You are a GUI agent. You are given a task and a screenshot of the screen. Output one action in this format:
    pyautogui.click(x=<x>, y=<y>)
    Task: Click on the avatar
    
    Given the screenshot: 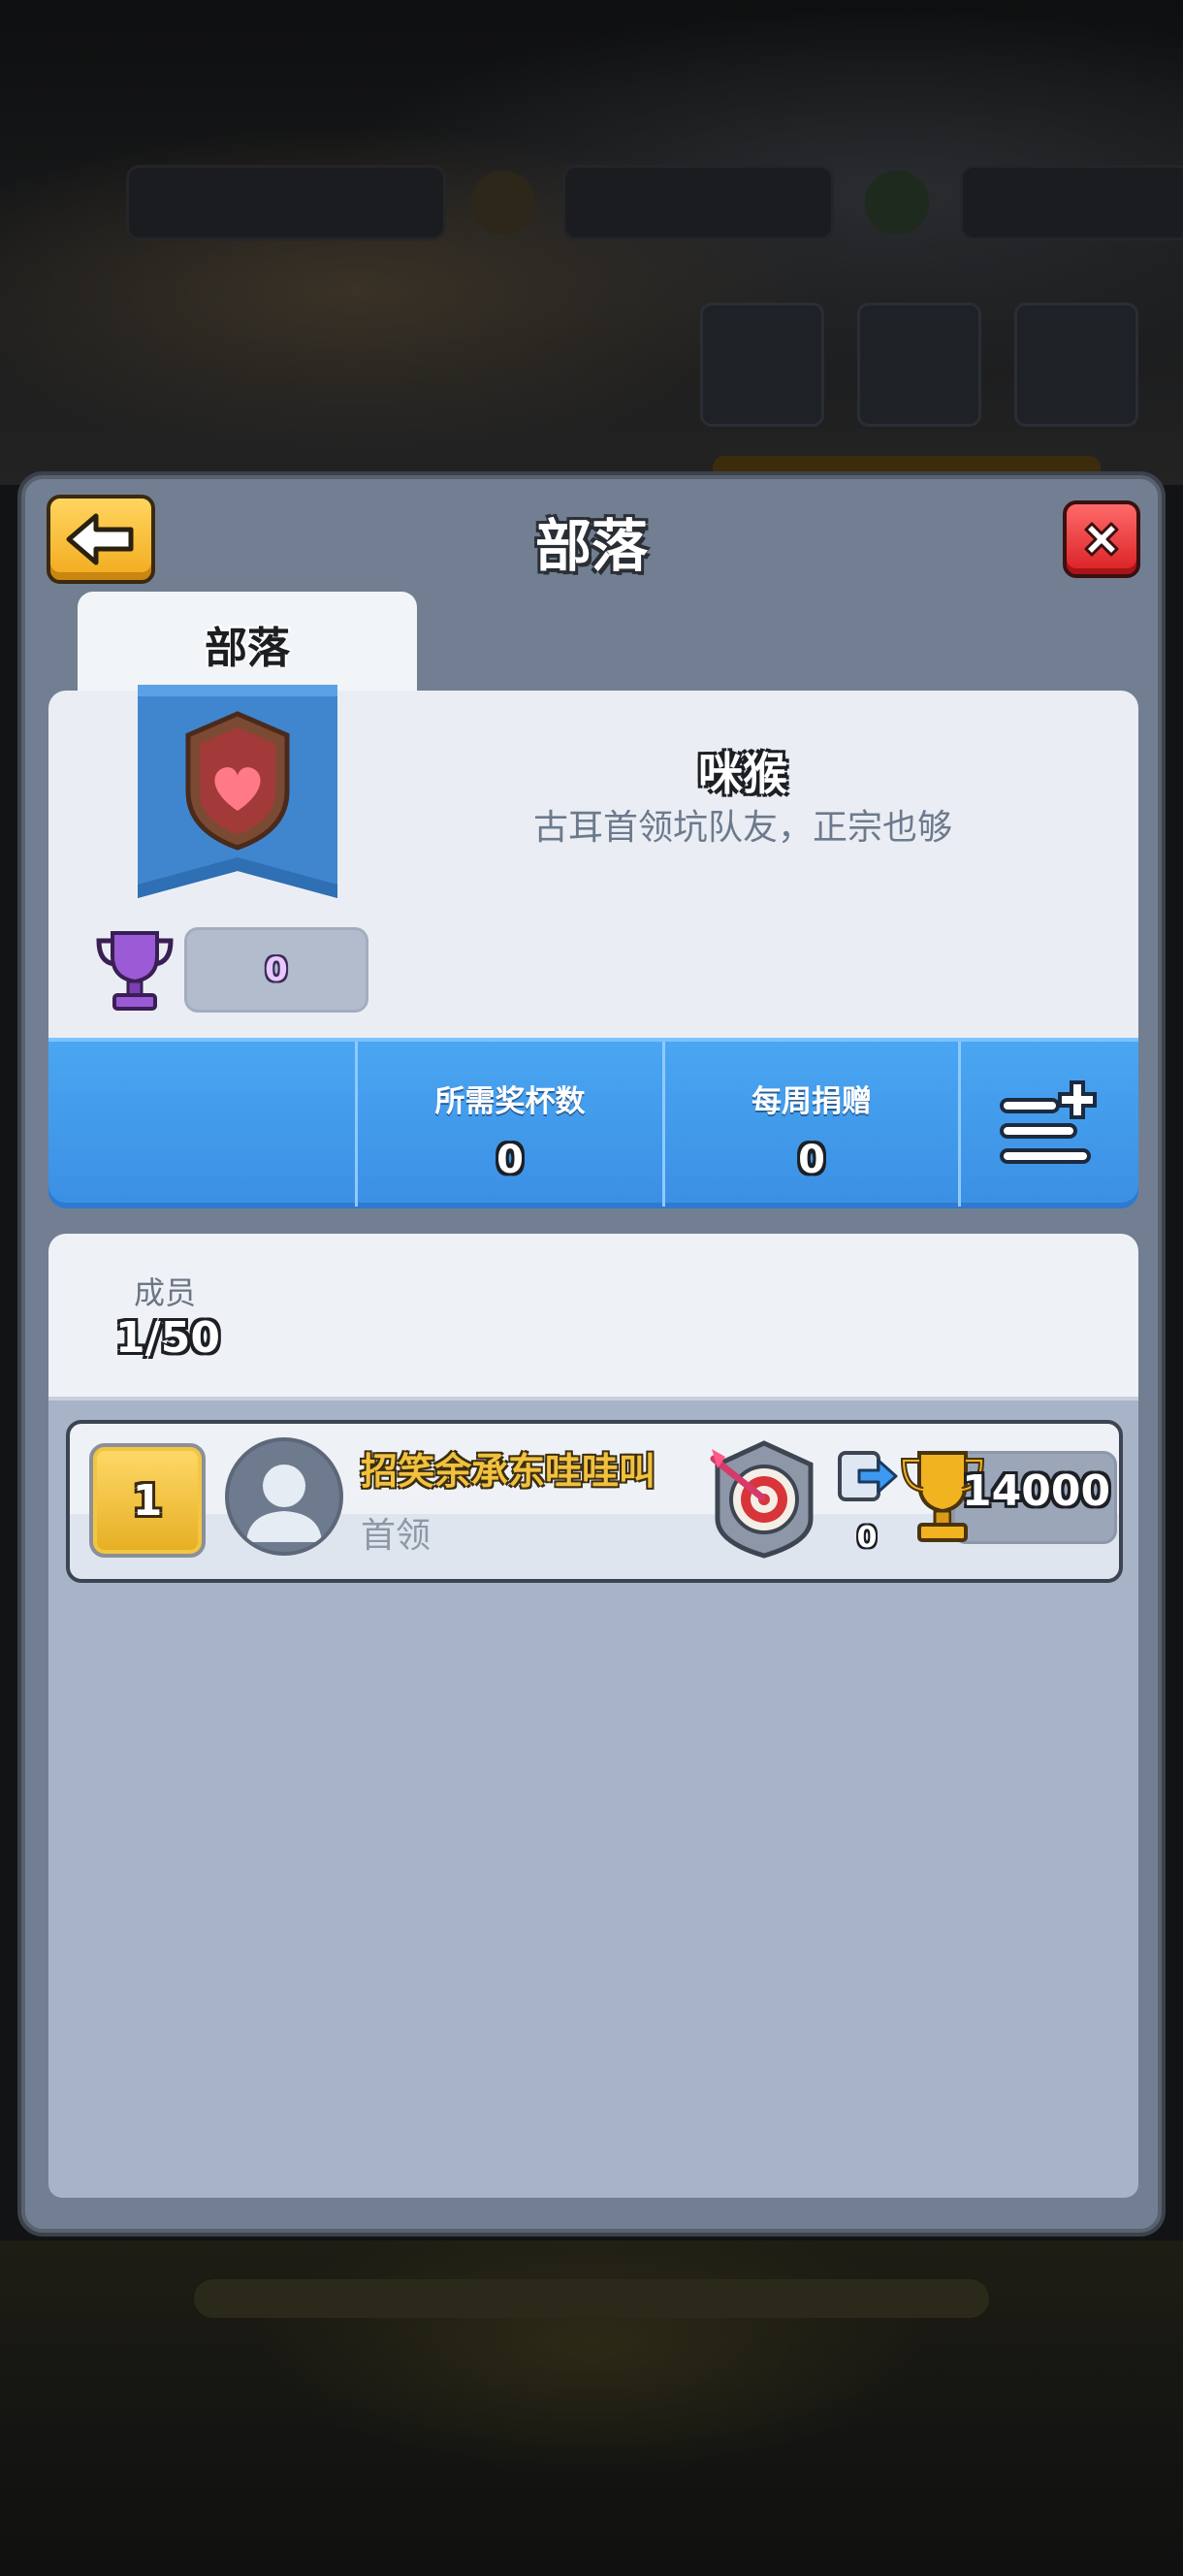 What is the action you would take?
    pyautogui.click(x=284, y=1496)
    